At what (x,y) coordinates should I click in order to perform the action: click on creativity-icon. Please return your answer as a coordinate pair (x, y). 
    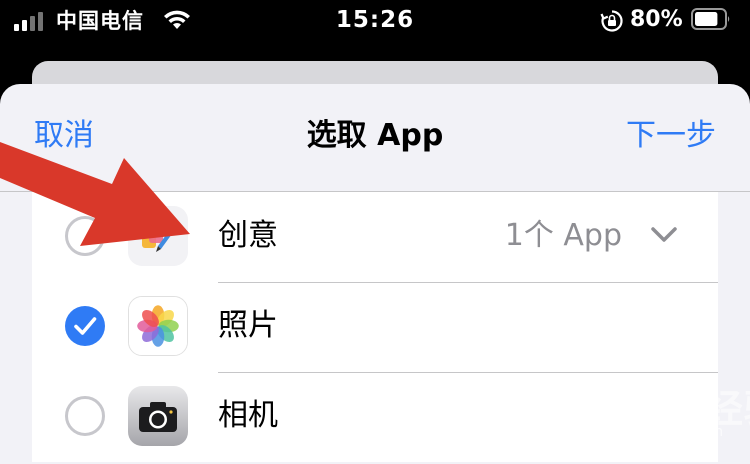
    Looking at the image, I should click on (158, 236).